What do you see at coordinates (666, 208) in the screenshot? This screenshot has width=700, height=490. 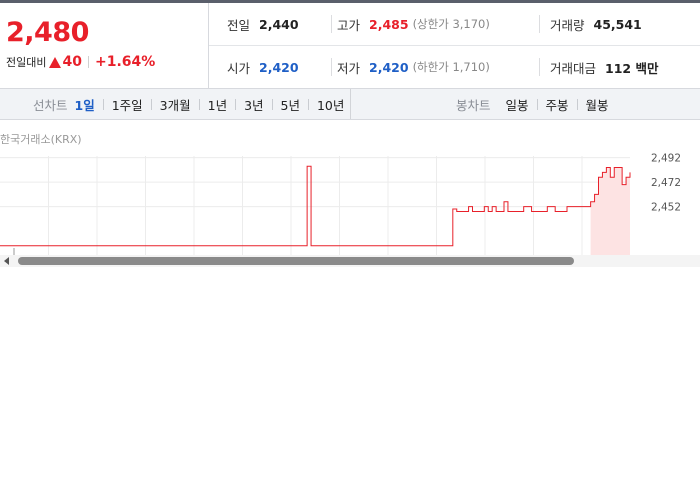 I see `y-tick-label: 2,452` at bounding box center [666, 208].